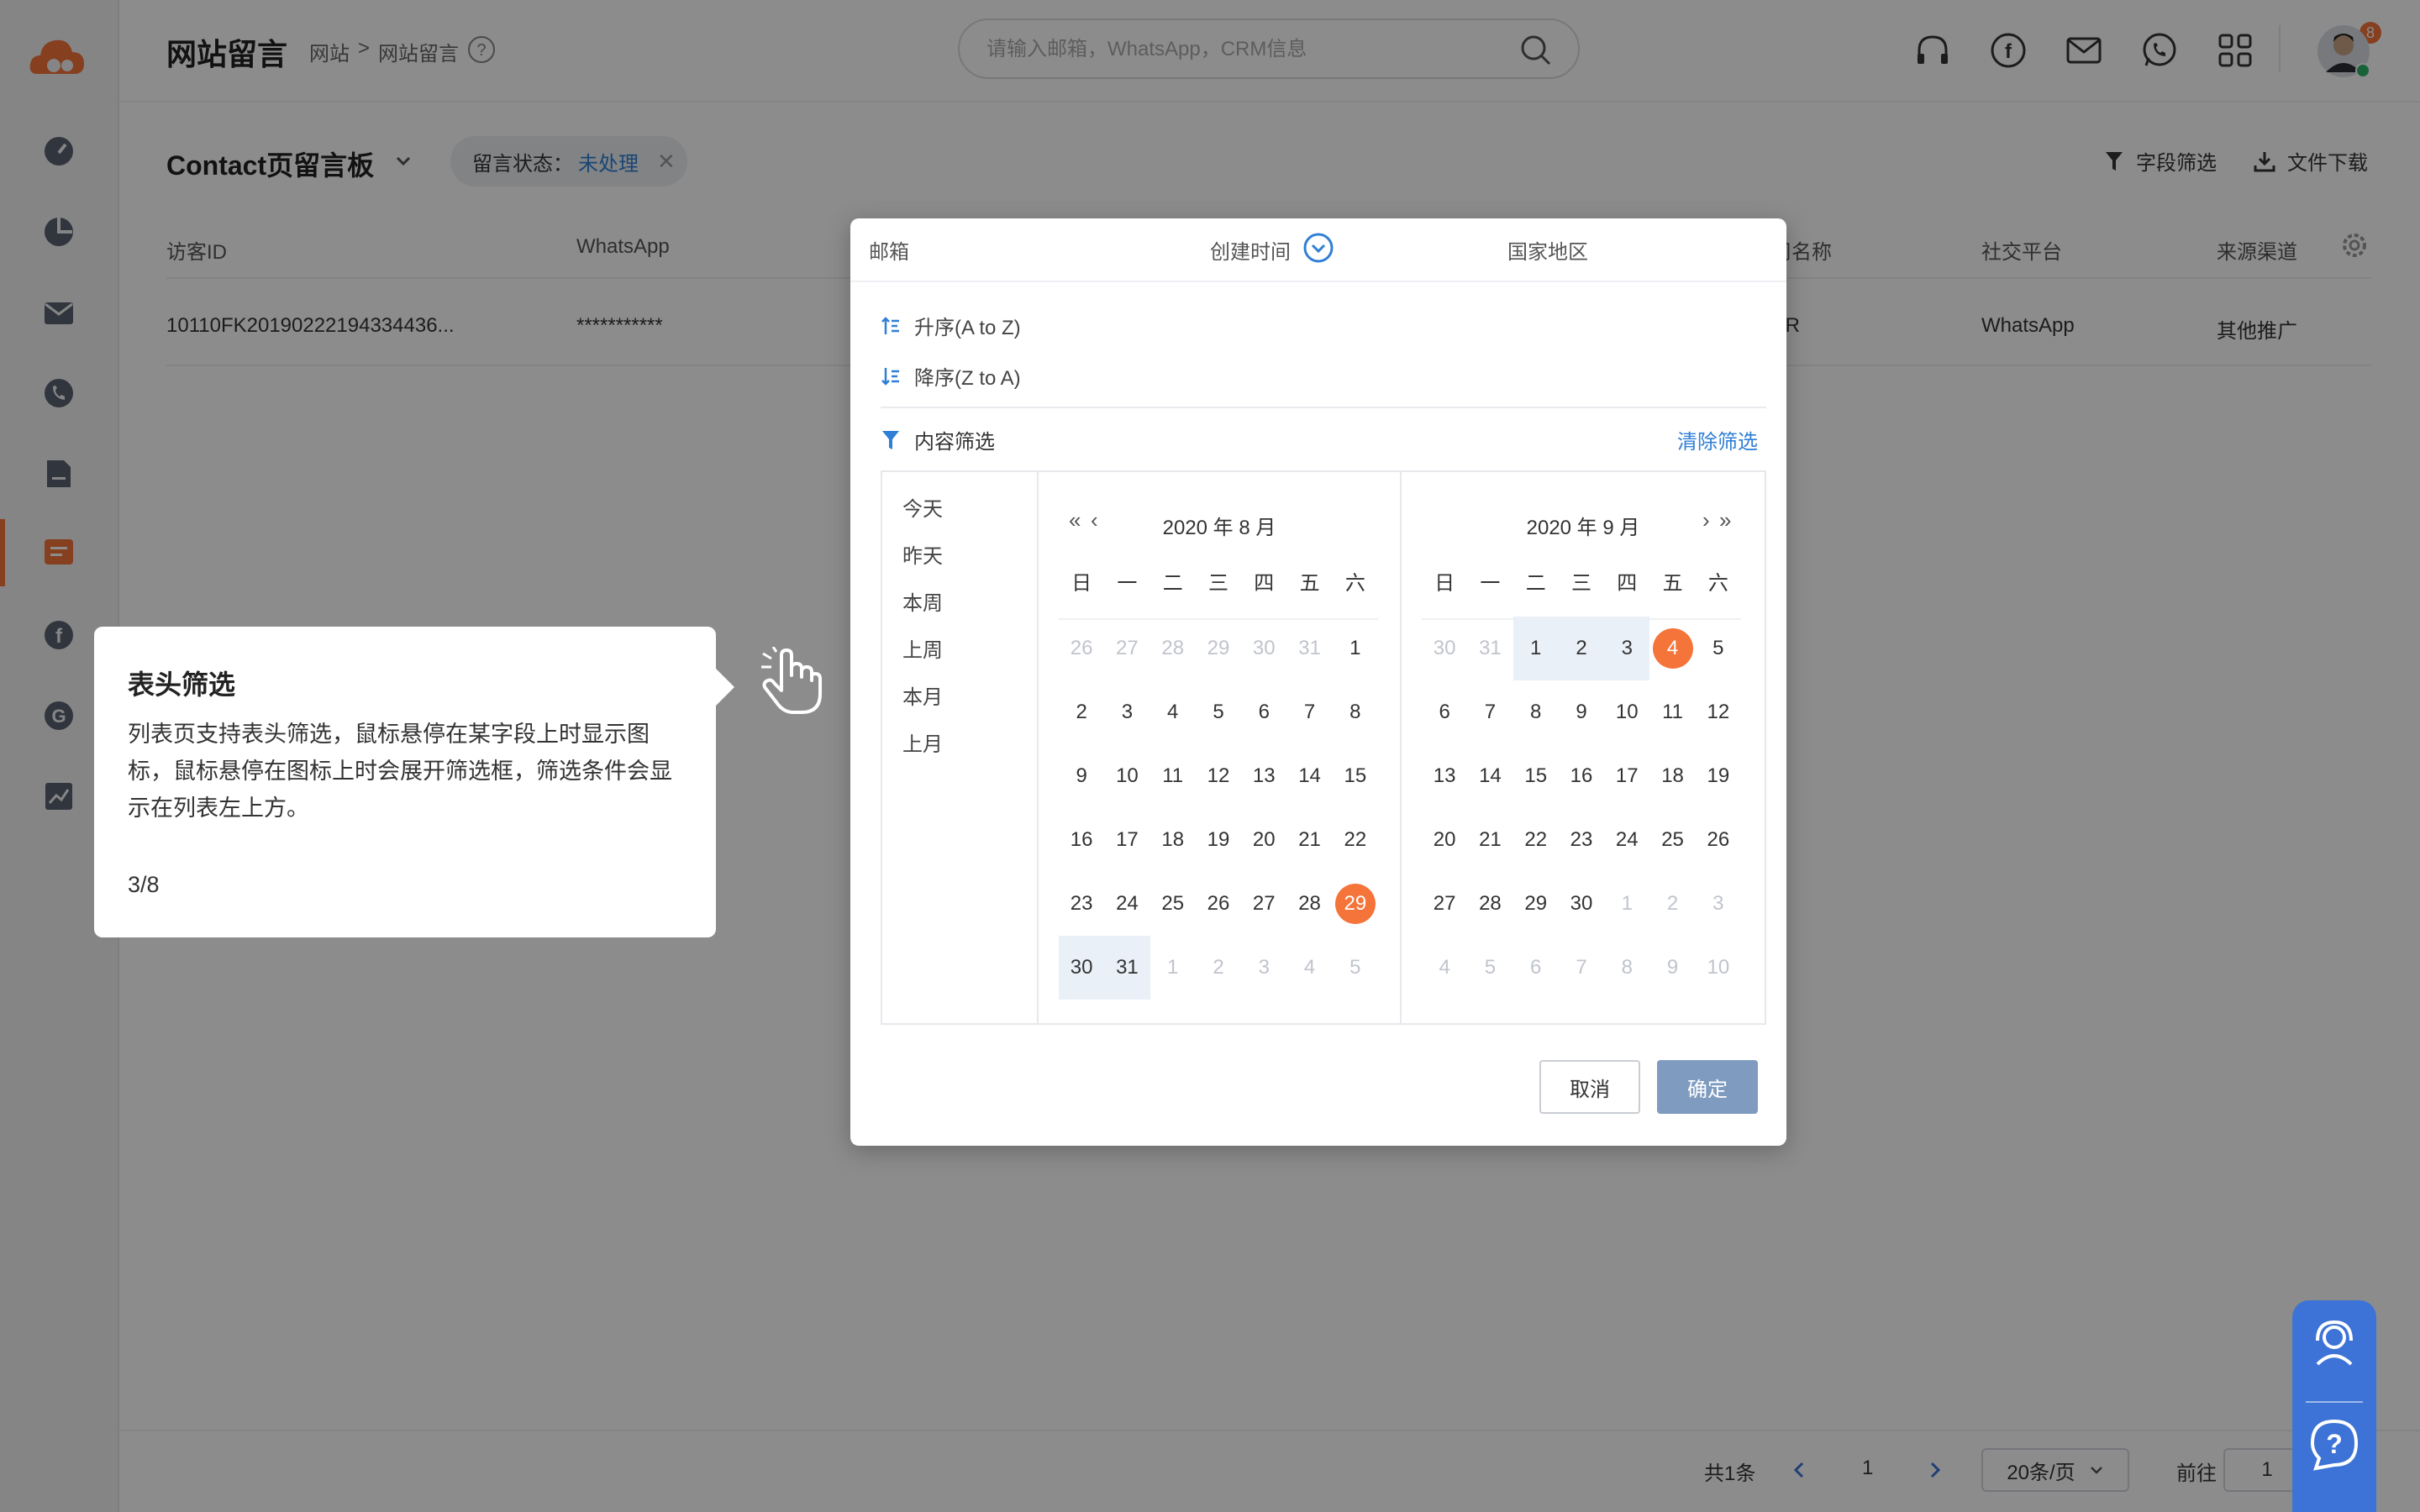  Describe the element at coordinates (1547, 250) in the screenshot. I see `column-header-country: 国家地区` at that location.